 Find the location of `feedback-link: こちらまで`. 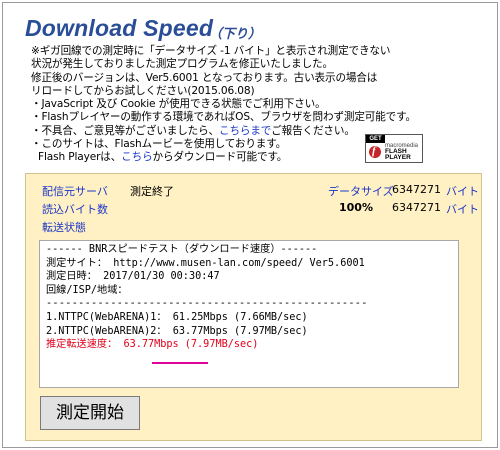

feedback-link: こちらまで is located at coordinates (245, 131).